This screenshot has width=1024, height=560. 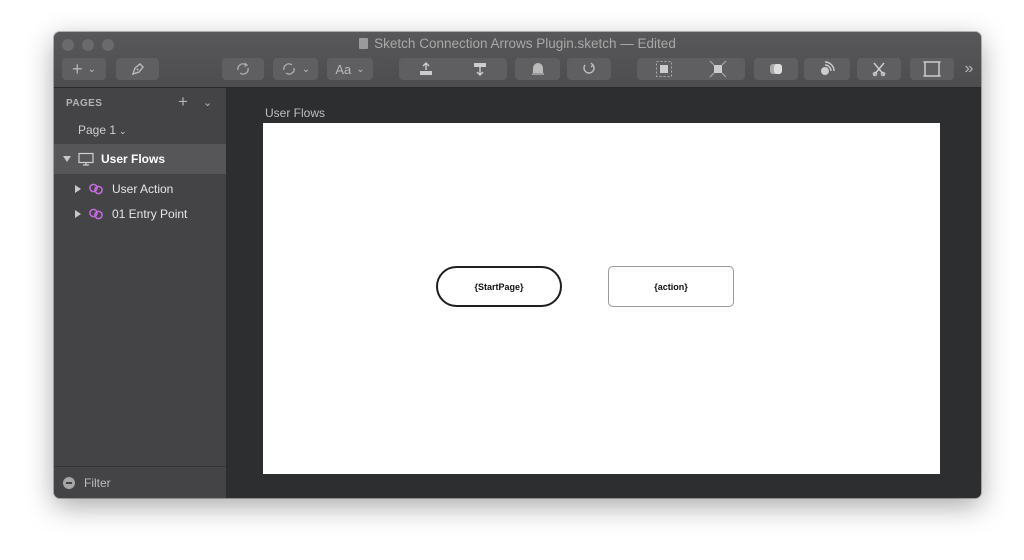 What do you see at coordinates (86, 159) in the screenshot?
I see `artboard-icon` at bounding box center [86, 159].